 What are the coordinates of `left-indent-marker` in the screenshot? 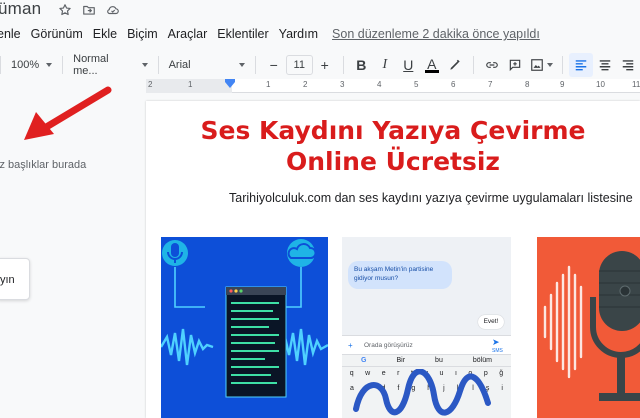 It's located at (230, 85).